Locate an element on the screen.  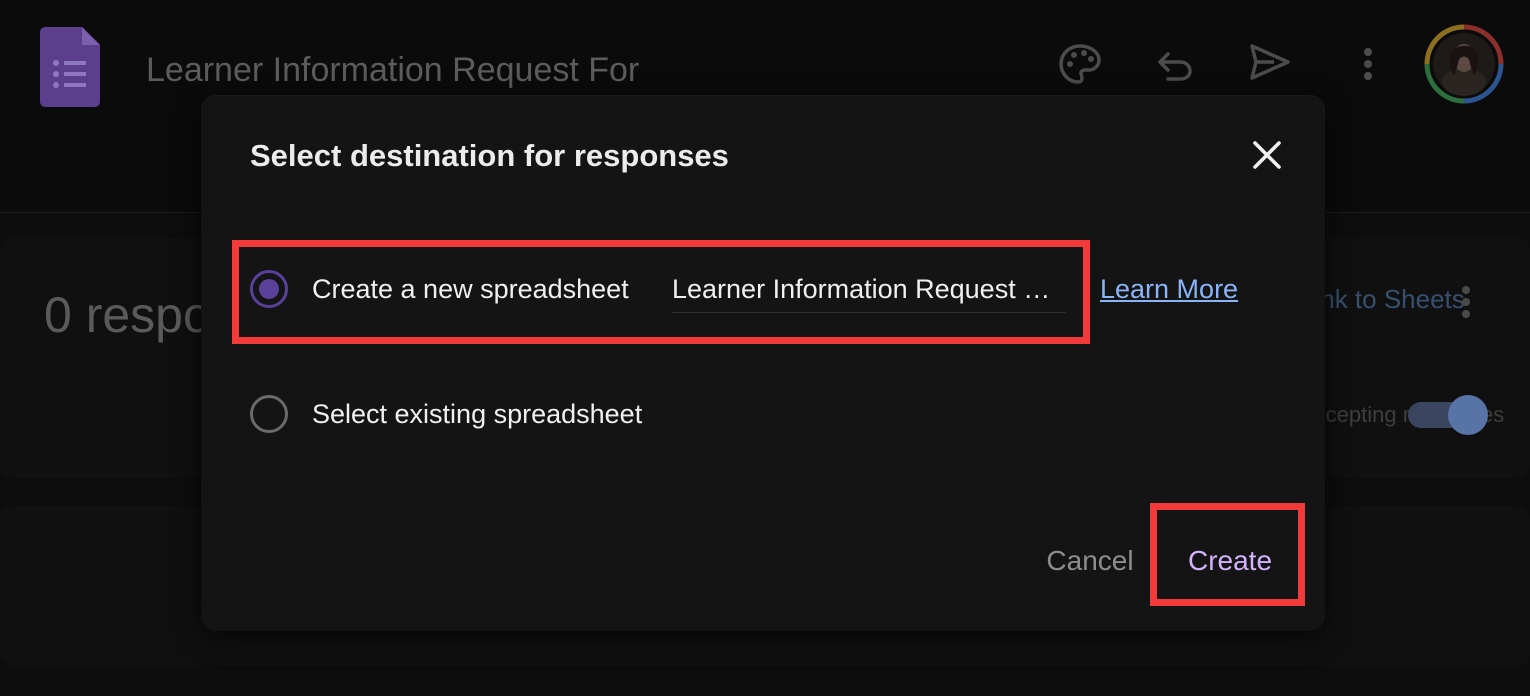
send-icon is located at coordinates (1270, 62).